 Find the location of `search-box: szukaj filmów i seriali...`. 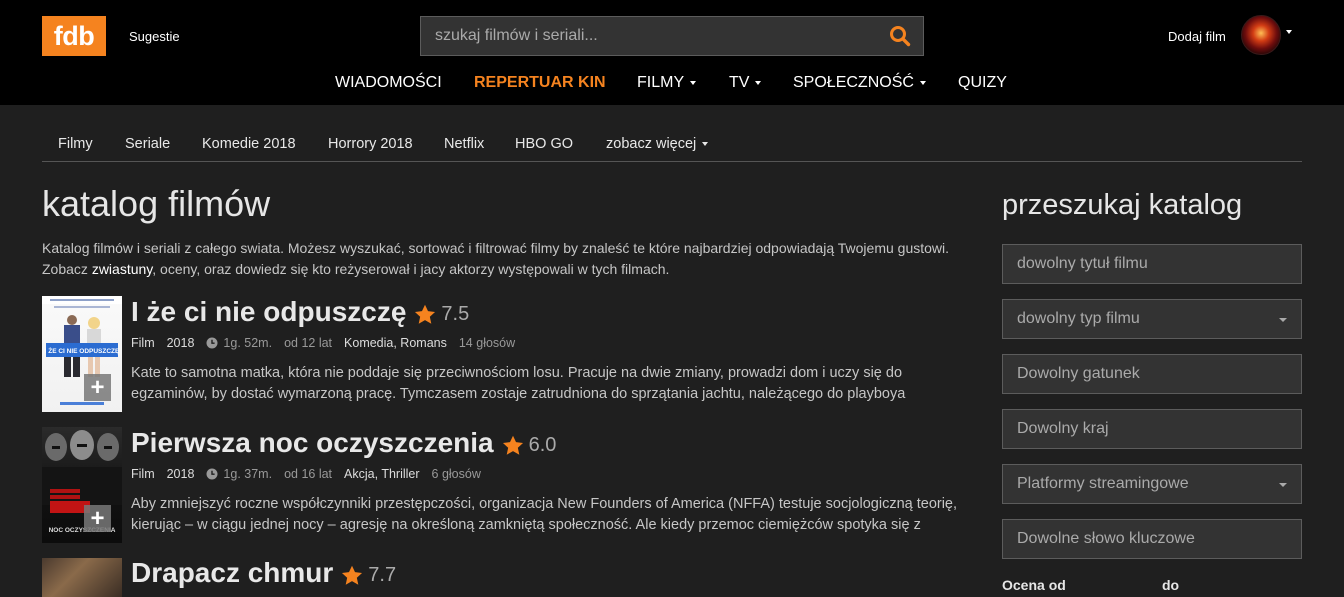

search-box: szukaj filmów i seriali... is located at coordinates (672, 36).